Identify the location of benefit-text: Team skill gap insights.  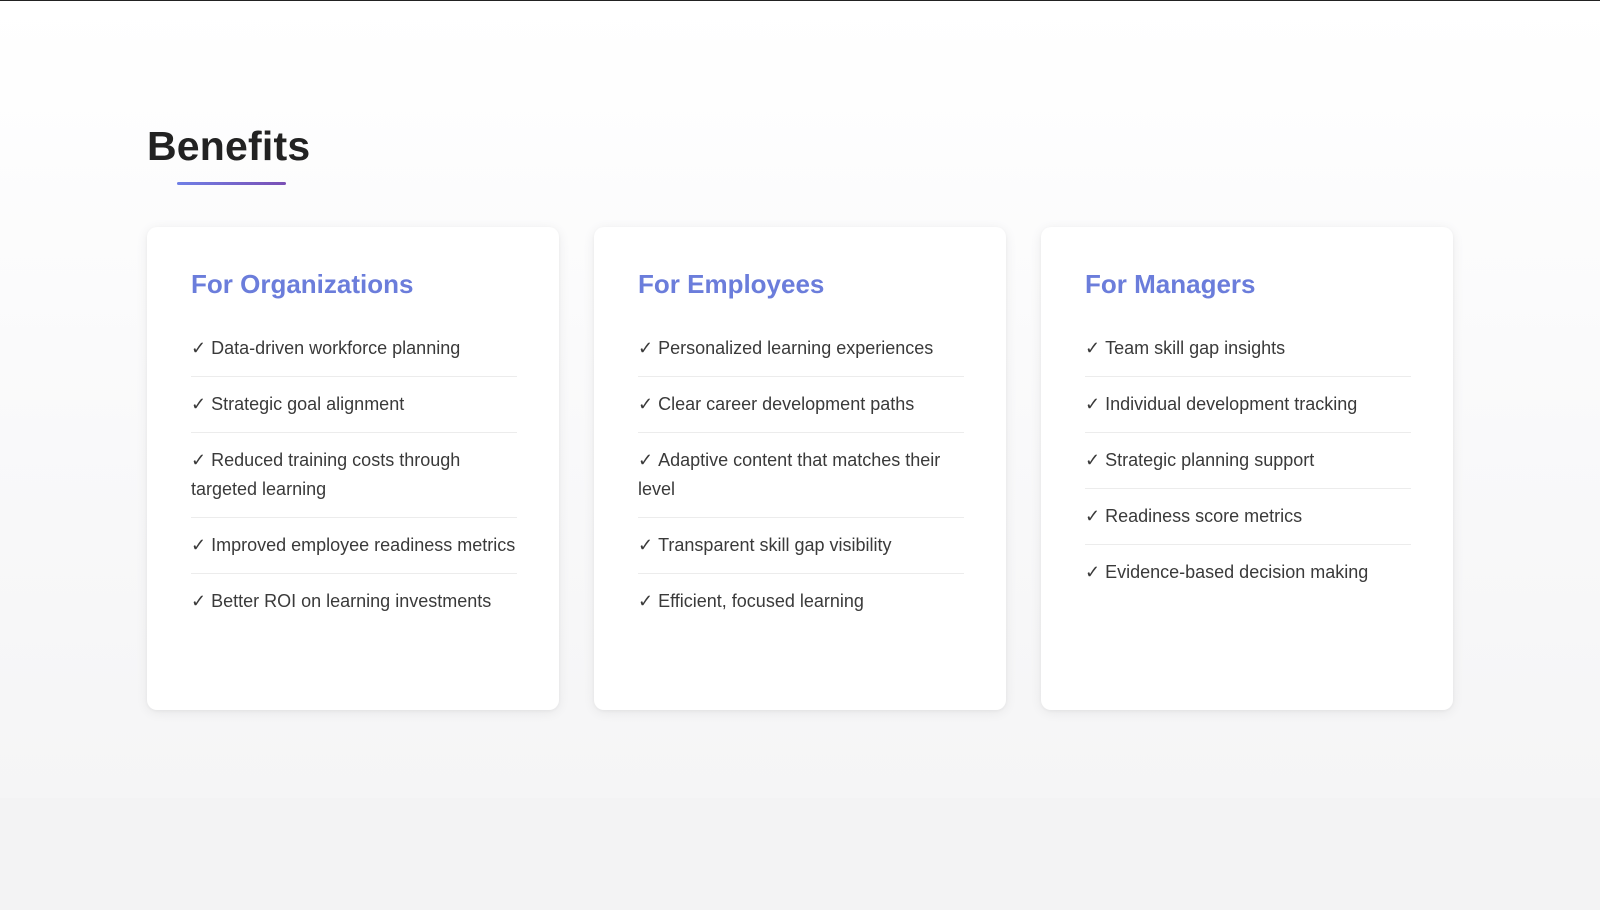
(1195, 348).